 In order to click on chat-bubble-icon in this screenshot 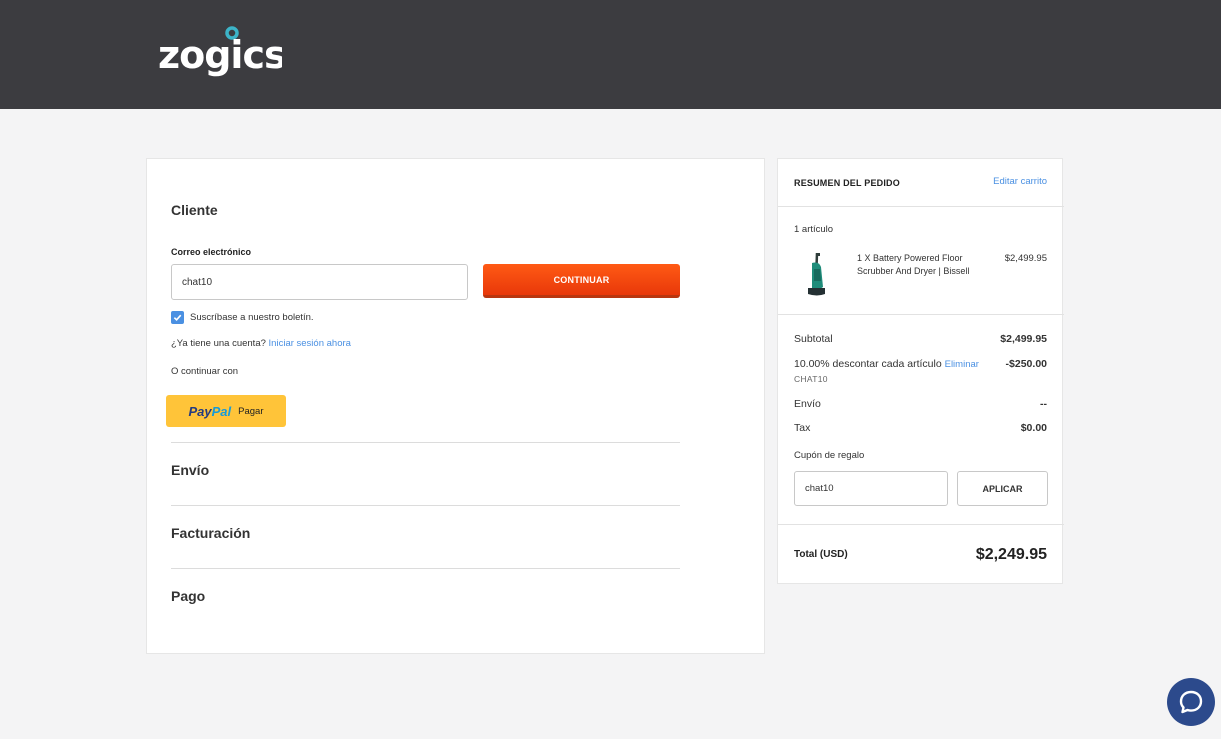, I will do `click(1191, 702)`.